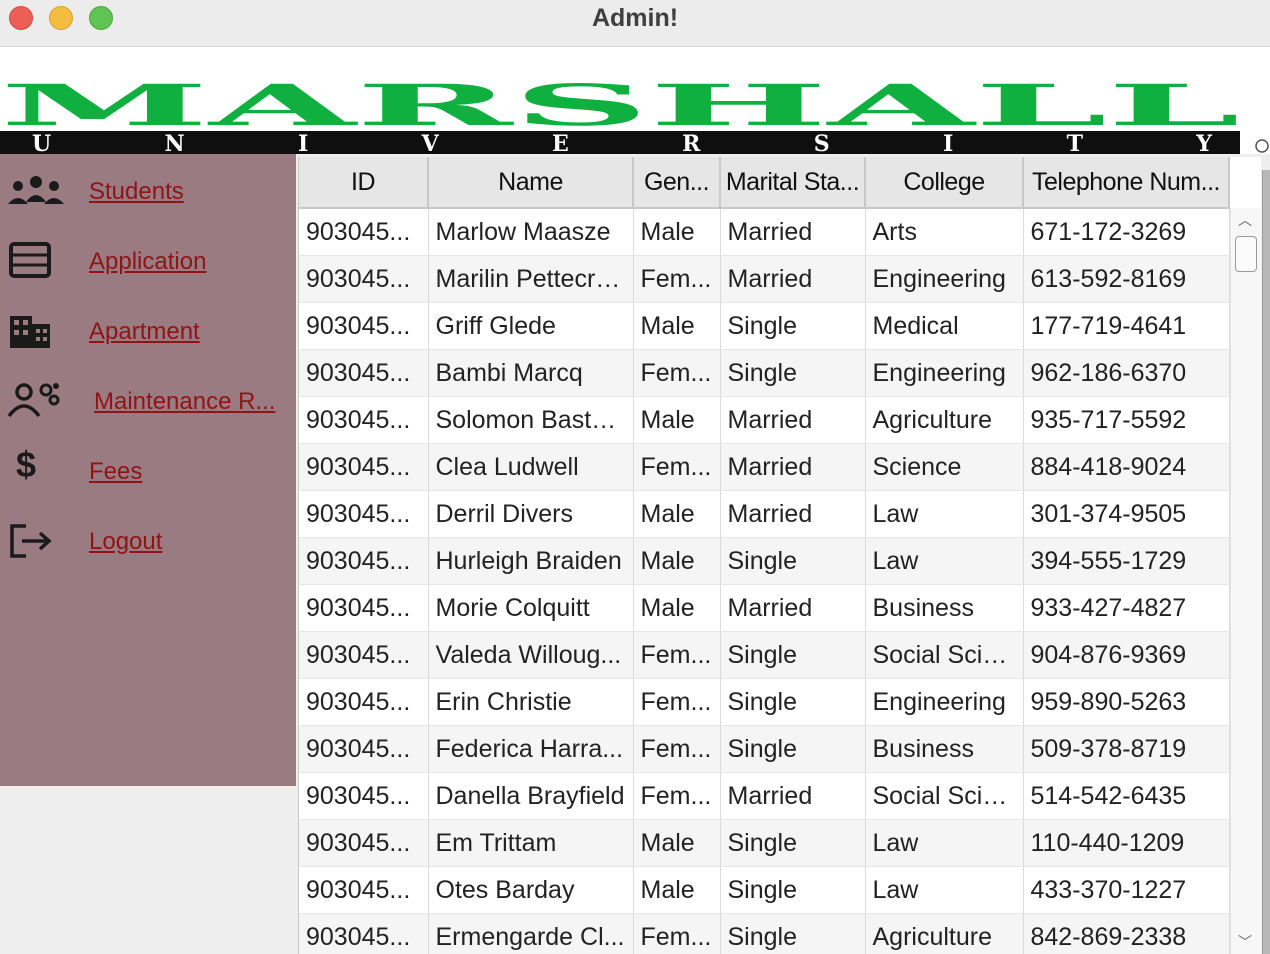 Image resolution: width=1270 pixels, height=954 pixels. I want to click on cell-name: Solomon Bastone, so click(531, 420).